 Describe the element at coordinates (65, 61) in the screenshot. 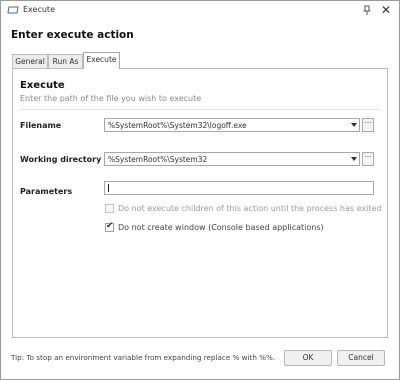

I see `tab-run-as: Run As` at that location.